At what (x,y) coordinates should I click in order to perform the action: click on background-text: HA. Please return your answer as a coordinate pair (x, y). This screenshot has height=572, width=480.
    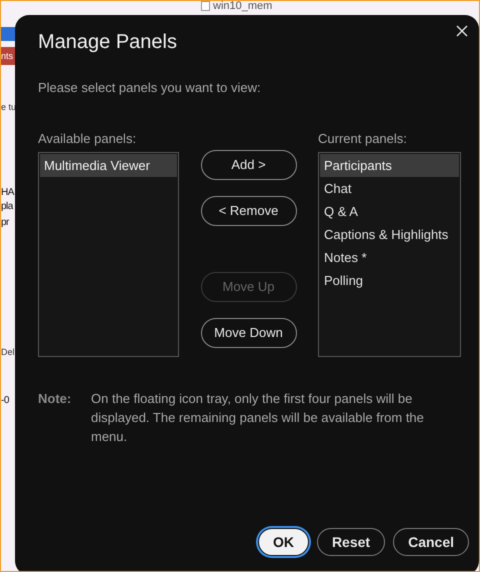
    Looking at the image, I should click on (7, 193).